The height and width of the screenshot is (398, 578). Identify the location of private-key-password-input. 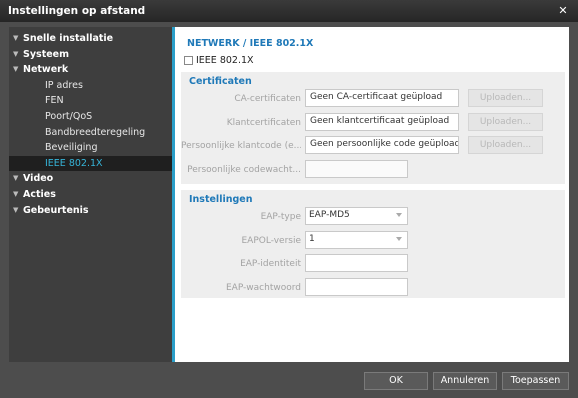
(356, 169).